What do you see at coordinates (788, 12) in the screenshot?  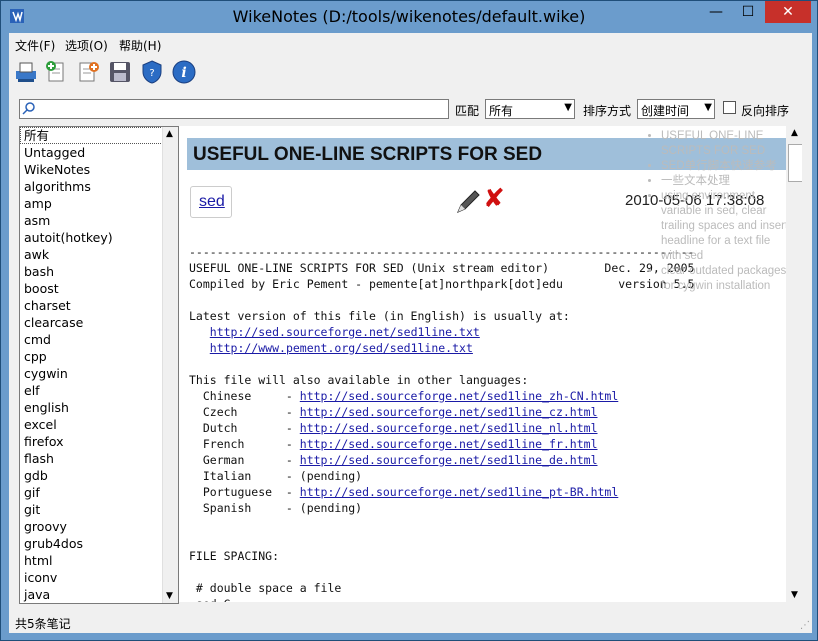 I see `close-button: ✕` at bounding box center [788, 12].